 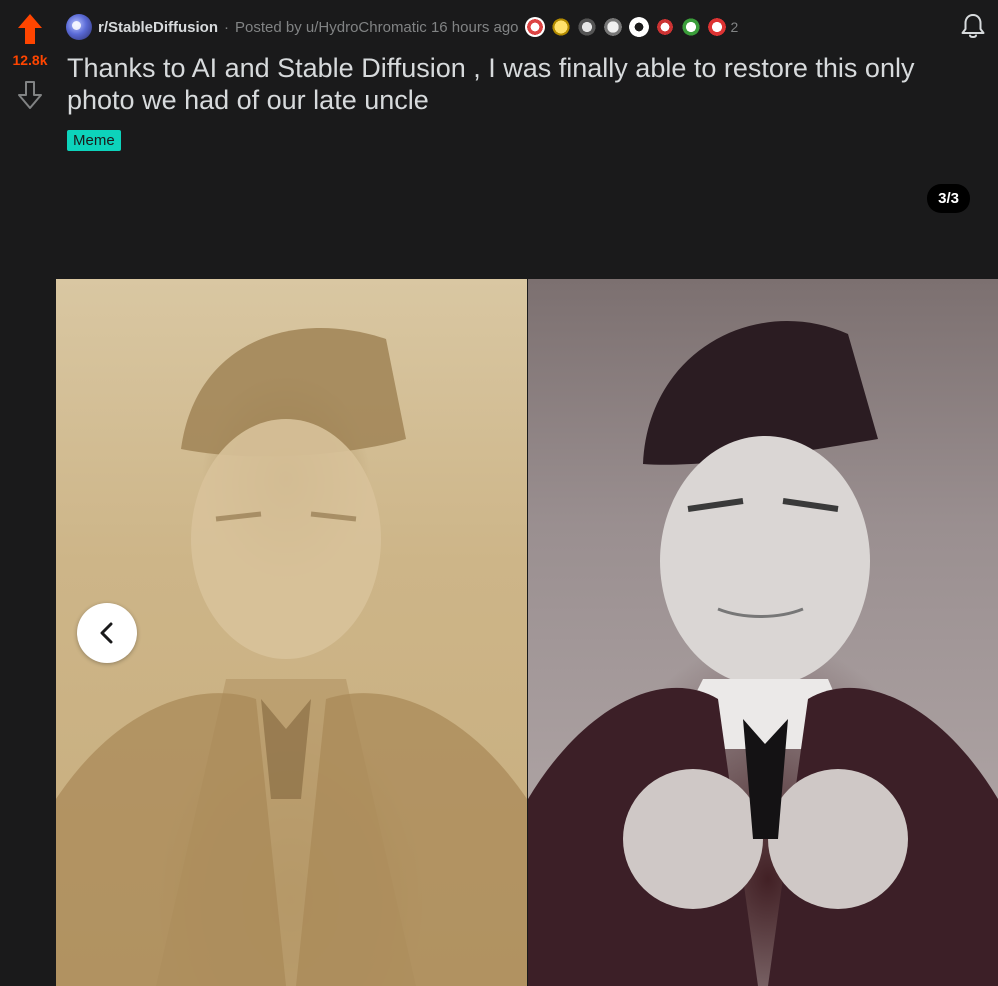 I want to click on vote-column: 12.8k, so click(x=30, y=60).